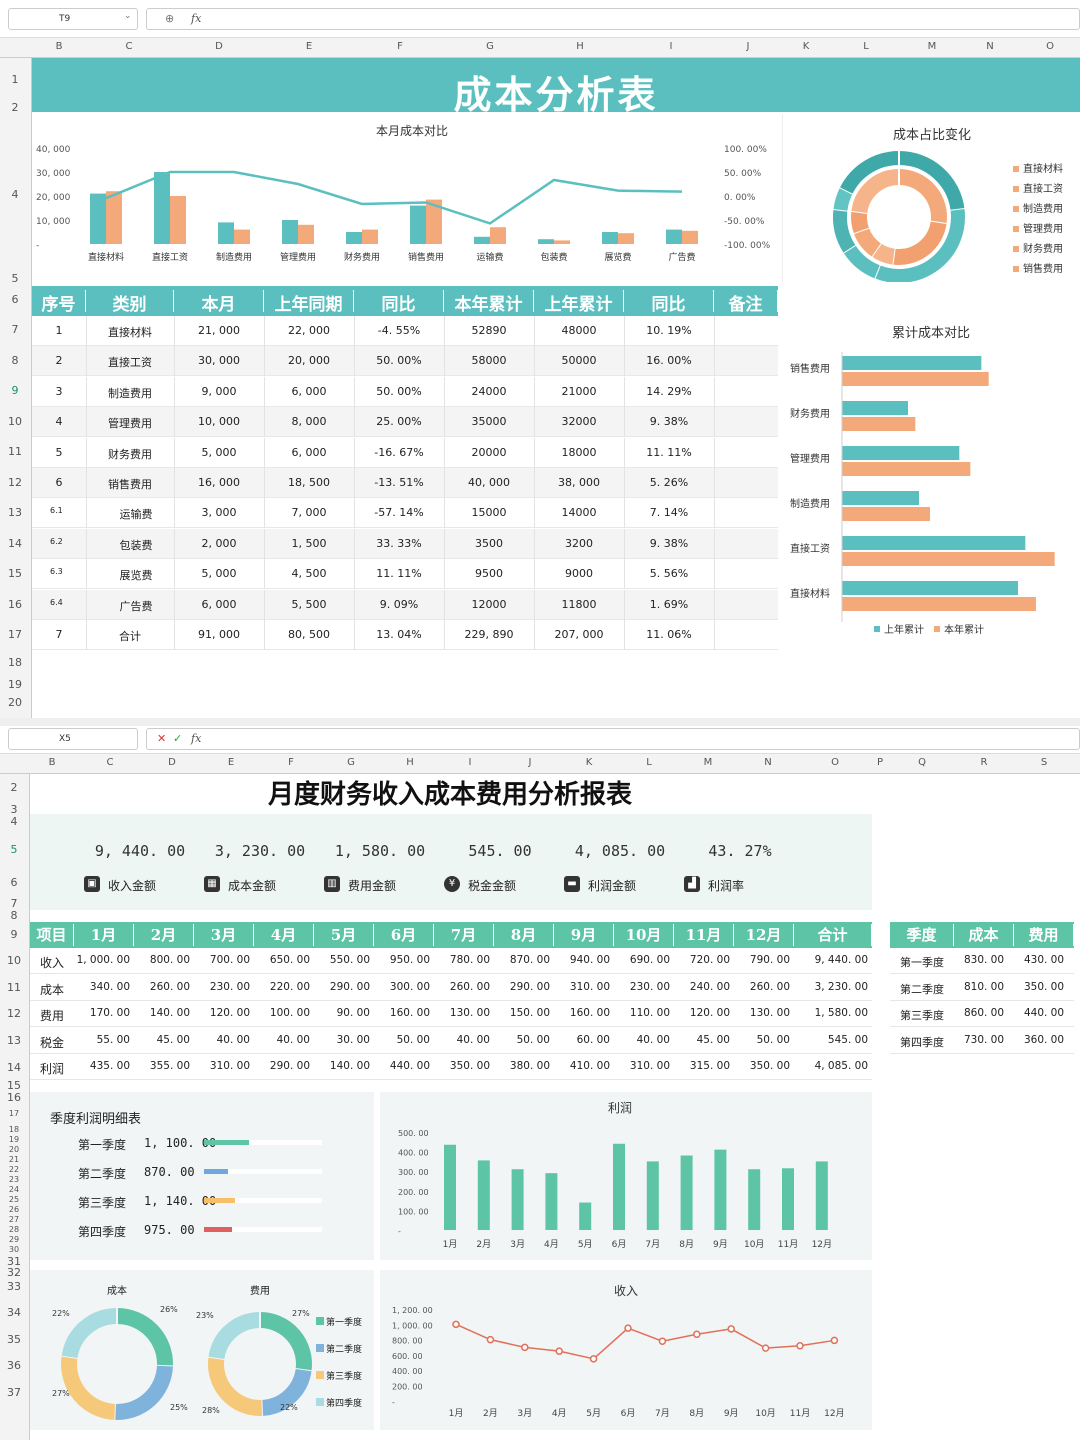 This screenshot has width=1080, height=1440. I want to click on column-label: H, so click(580, 46).